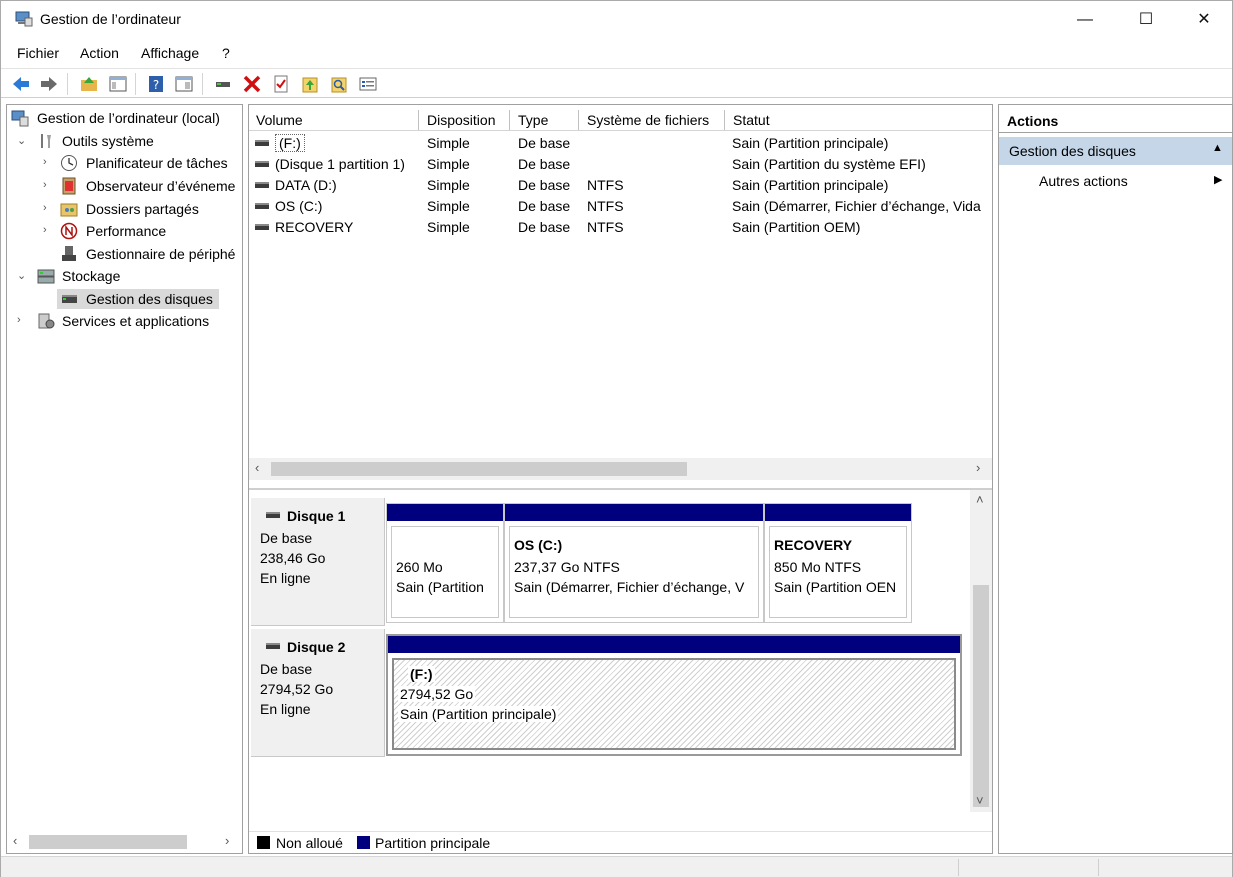  Describe the element at coordinates (674, 644) in the screenshot. I see `partition-header` at that location.